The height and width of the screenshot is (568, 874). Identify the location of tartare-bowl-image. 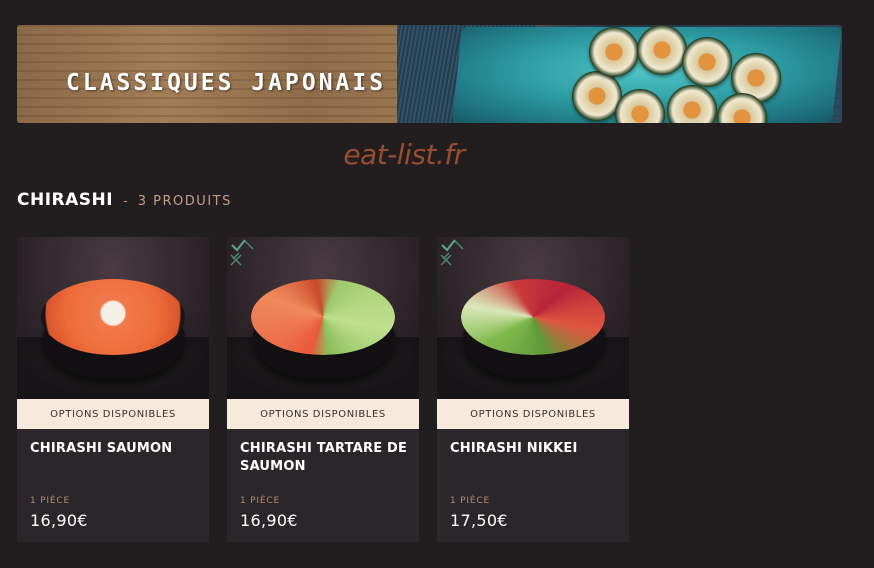
(323, 317).